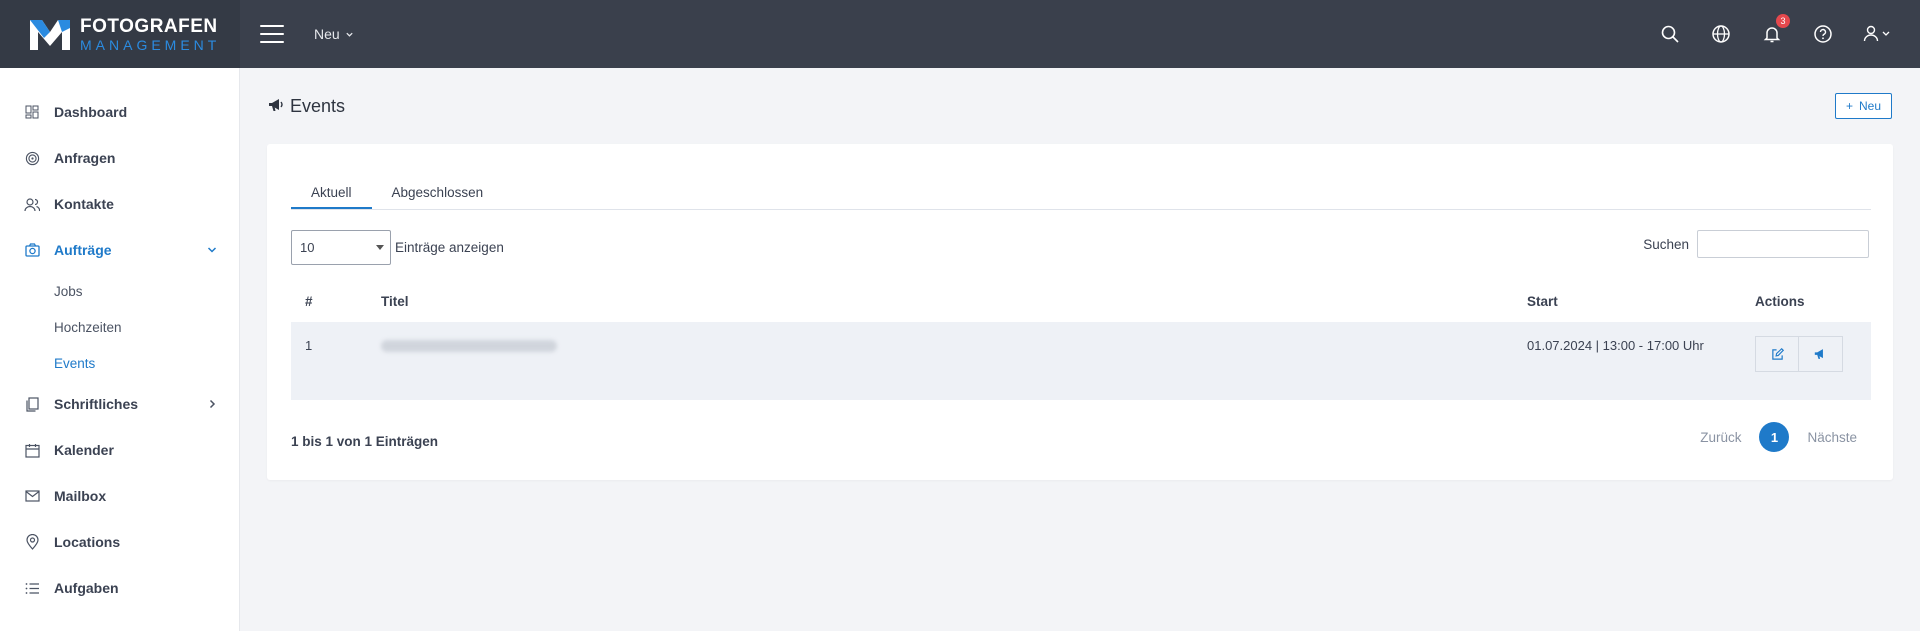 The width and height of the screenshot is (1920, 631). I want to click on dashboard-icon, so click(32, 112).